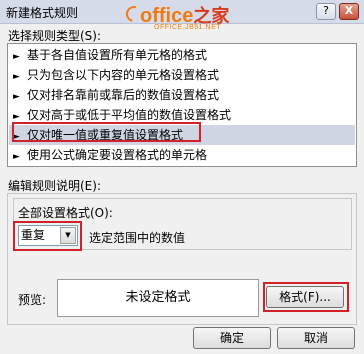  What do you see at coordinates (232, 338) in the screenshot?
I see `ok-button: 确定` at bounding box center [232, 338].